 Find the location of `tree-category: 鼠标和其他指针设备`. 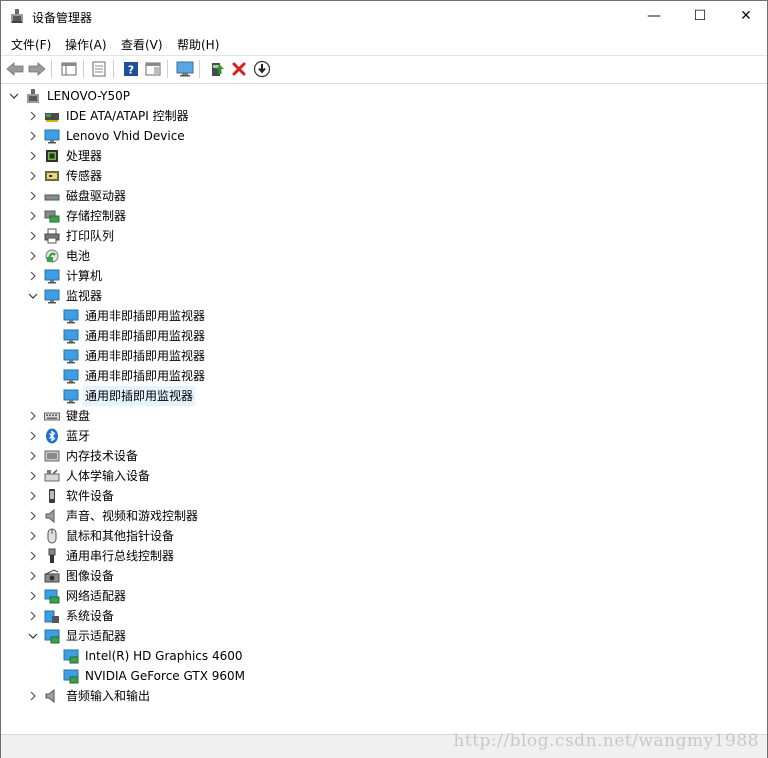

tree-category: 鼠标和其他指针设备 is located at coordinates (101, 536).